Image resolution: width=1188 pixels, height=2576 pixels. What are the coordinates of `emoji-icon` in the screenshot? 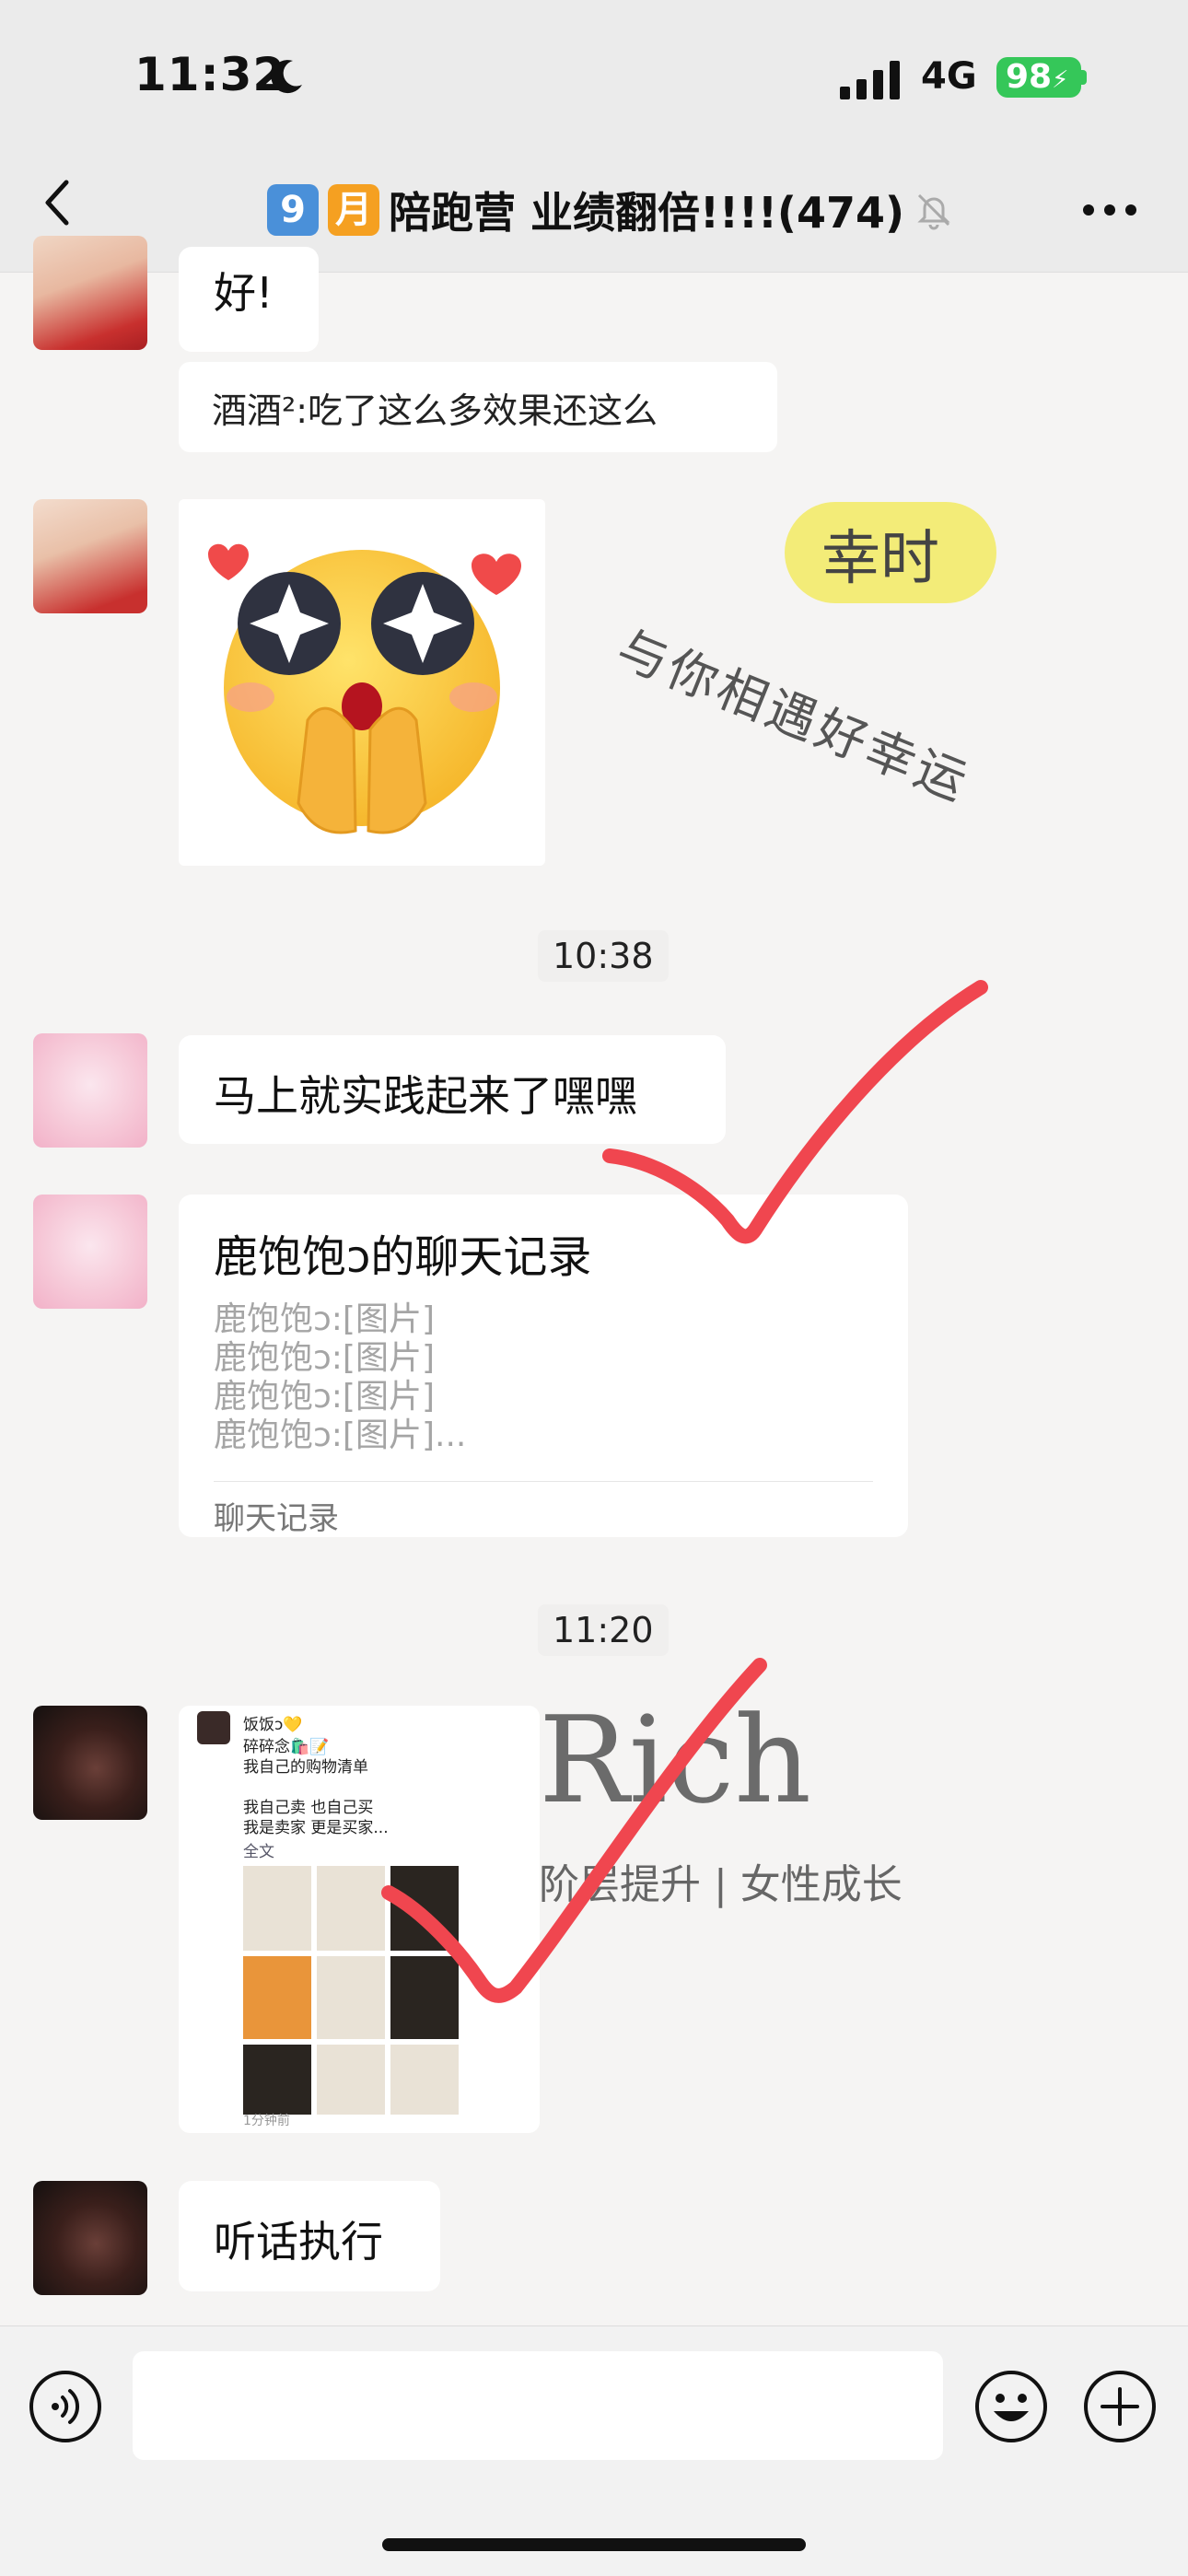 It's located at (1011, 2406).